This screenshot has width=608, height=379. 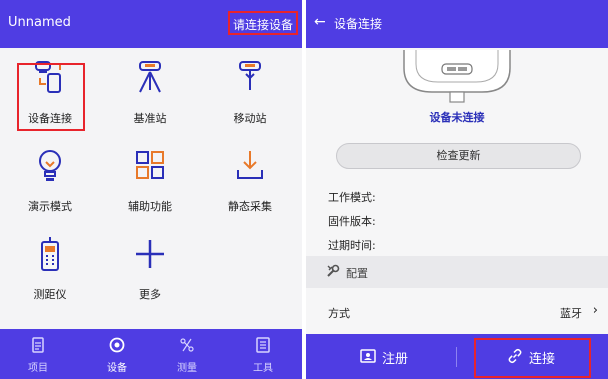 I want to click on selected-item-highlight, so click(x=51, y=97).